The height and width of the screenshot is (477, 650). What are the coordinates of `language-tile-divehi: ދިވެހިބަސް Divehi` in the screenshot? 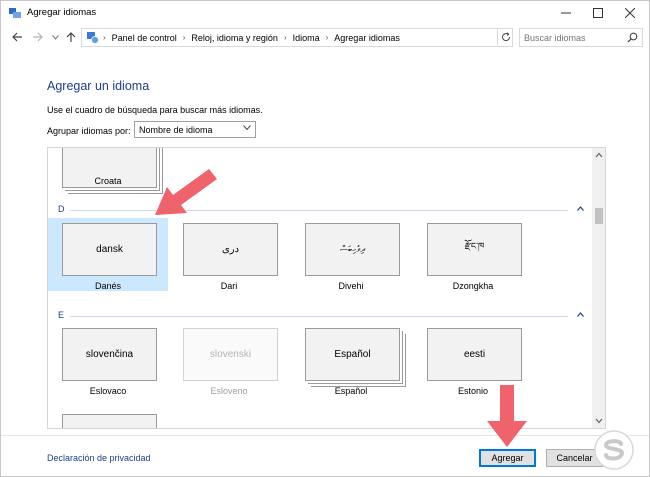 It's located at (351, 254).